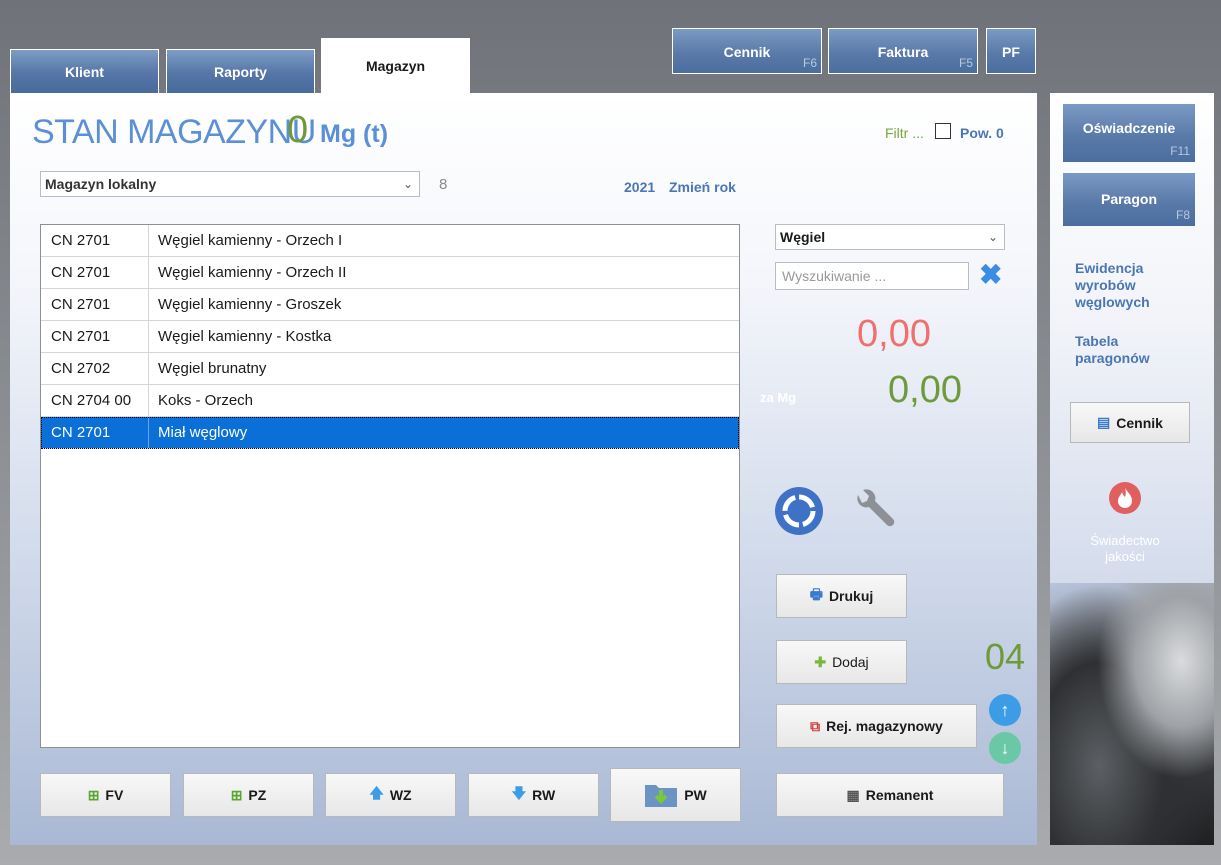  I want to click on cell-name: Węgiel kamienny - Groszek, so click(250, 304).